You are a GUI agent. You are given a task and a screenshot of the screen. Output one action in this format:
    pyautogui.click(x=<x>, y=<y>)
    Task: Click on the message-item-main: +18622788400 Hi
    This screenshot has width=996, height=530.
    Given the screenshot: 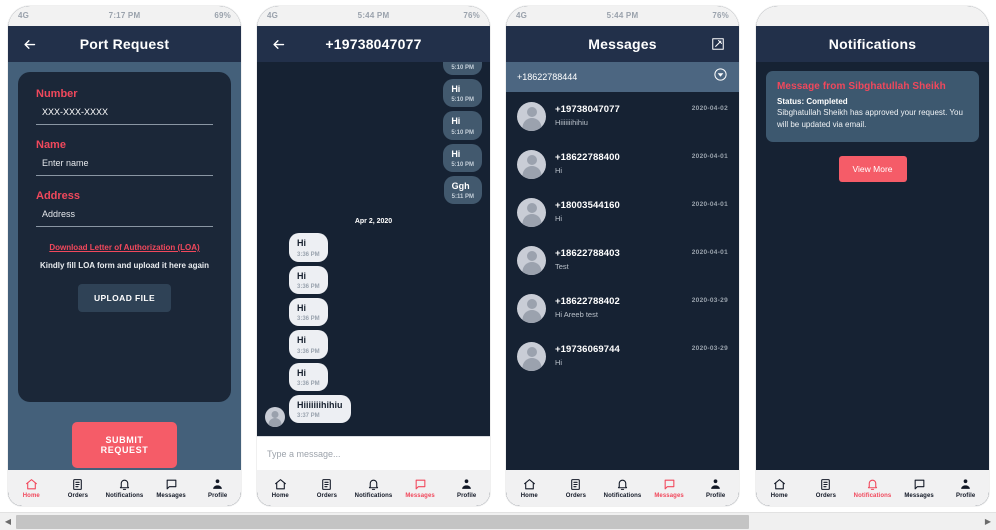 What is the action you would take?
    pyautogui.click(x=619, y=162)
    